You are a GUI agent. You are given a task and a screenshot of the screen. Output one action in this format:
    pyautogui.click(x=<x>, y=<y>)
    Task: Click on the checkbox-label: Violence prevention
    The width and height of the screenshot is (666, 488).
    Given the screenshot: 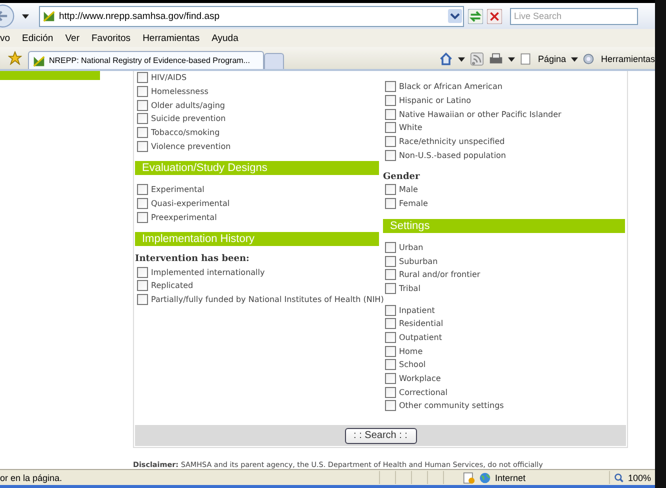 What is the action you would take?
    pyautogui.click(x=191, y=146)
    